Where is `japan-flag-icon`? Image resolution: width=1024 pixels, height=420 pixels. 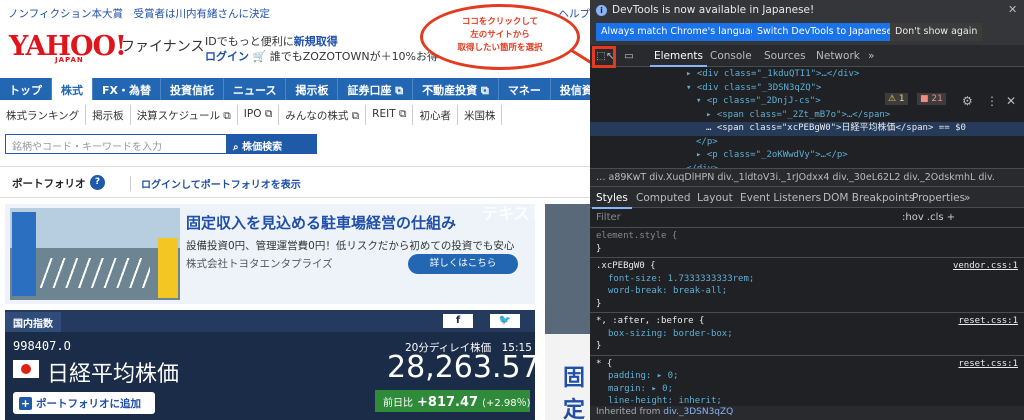 japan-flag-icon is located at coordinates (26, 369).